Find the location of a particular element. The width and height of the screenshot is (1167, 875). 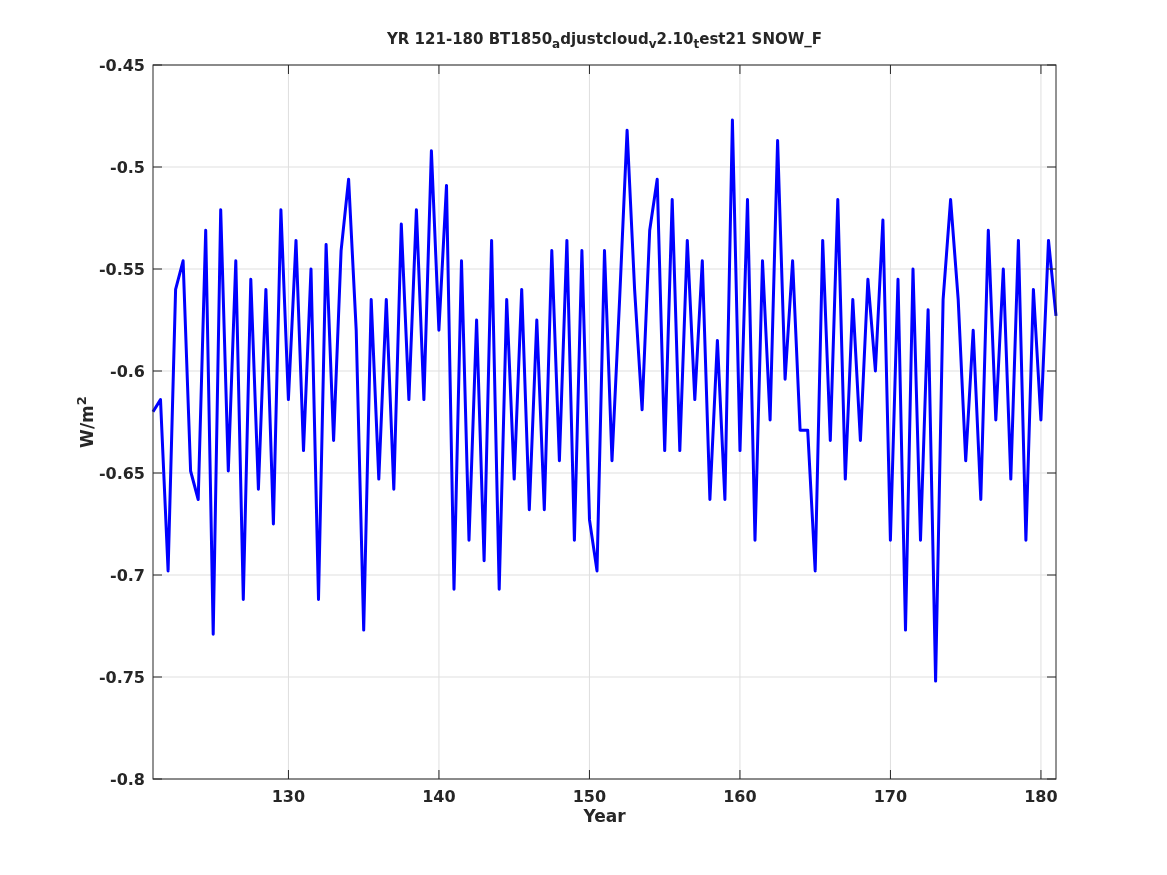

y-tick-label: -0.8 is located at coordinates (127, 779).